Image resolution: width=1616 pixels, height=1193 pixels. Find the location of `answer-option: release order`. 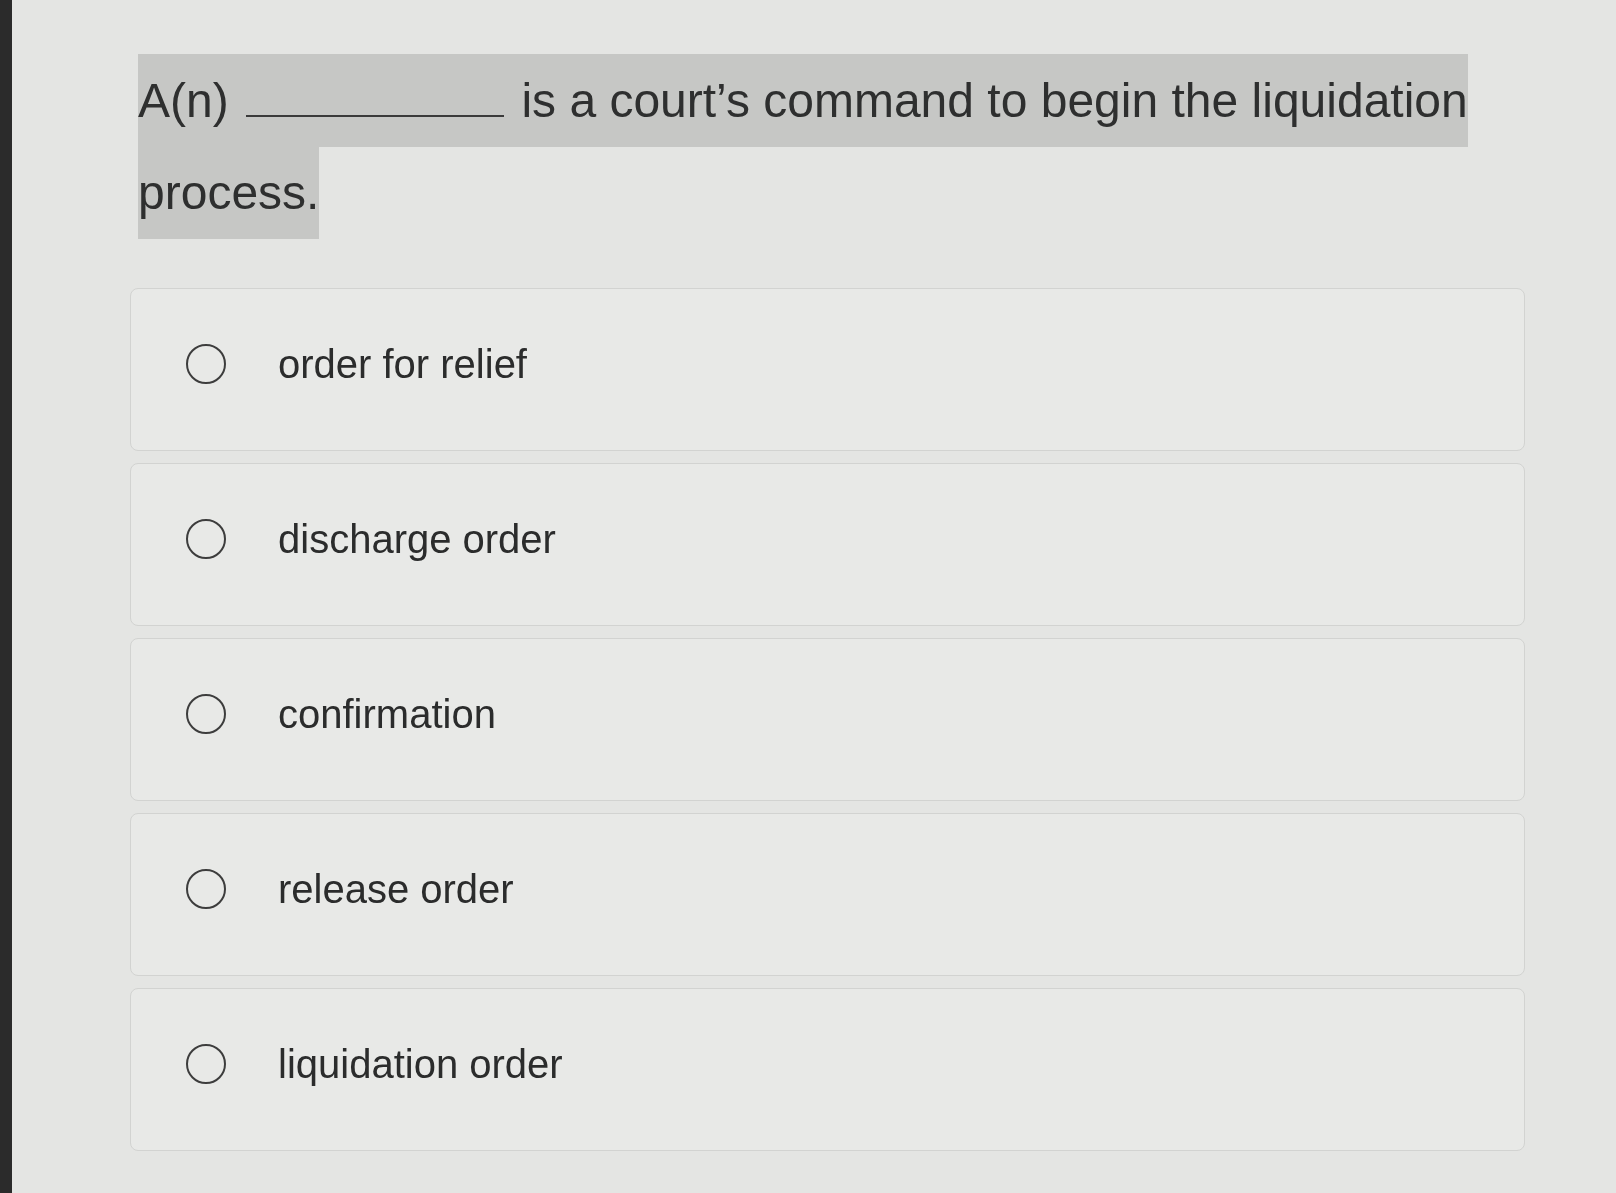

answer-option: release order is located at coordinates (827, 894).